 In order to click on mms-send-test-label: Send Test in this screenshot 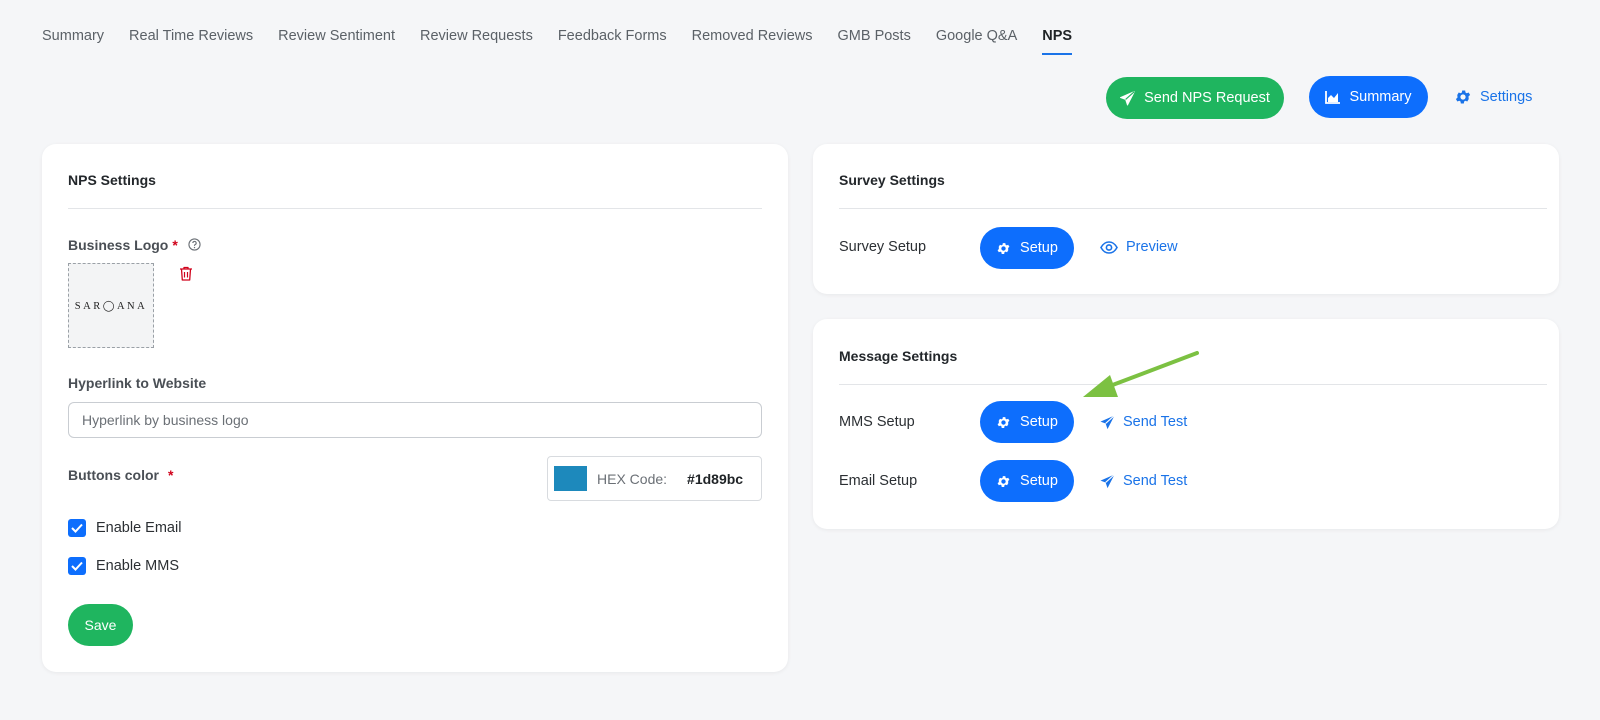, I will do `click(1155, 422)`.